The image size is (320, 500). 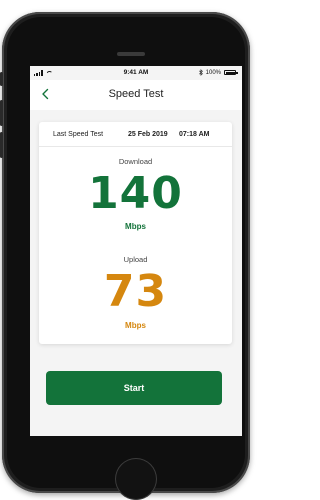 What do you see at coordinates (1, 79) in the screenshot?
I see `mute-switch` at bounding box center [1, 79].